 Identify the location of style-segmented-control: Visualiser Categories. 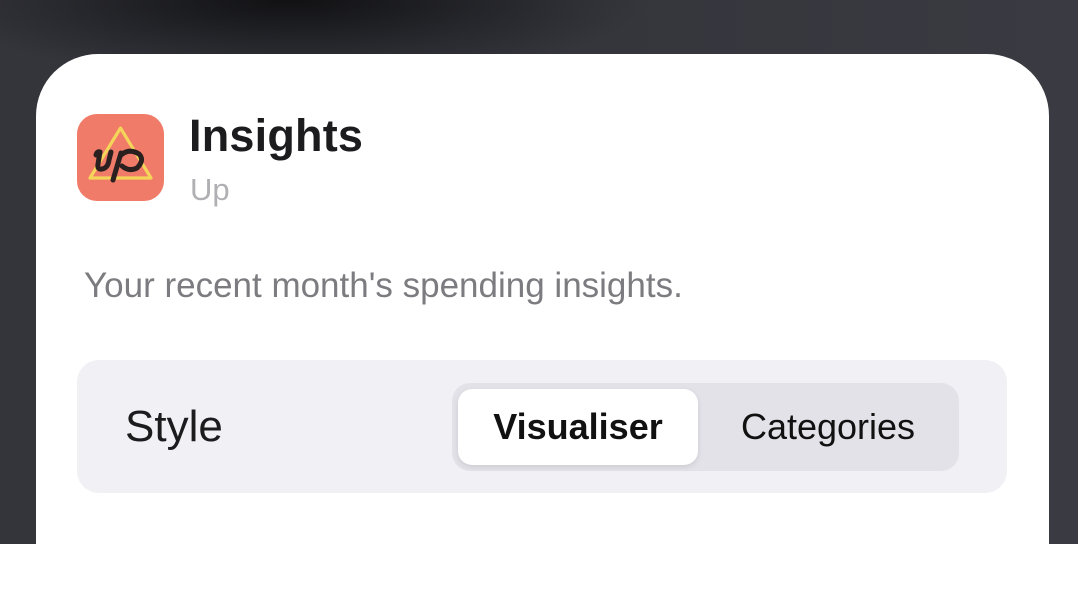
(705, 427).